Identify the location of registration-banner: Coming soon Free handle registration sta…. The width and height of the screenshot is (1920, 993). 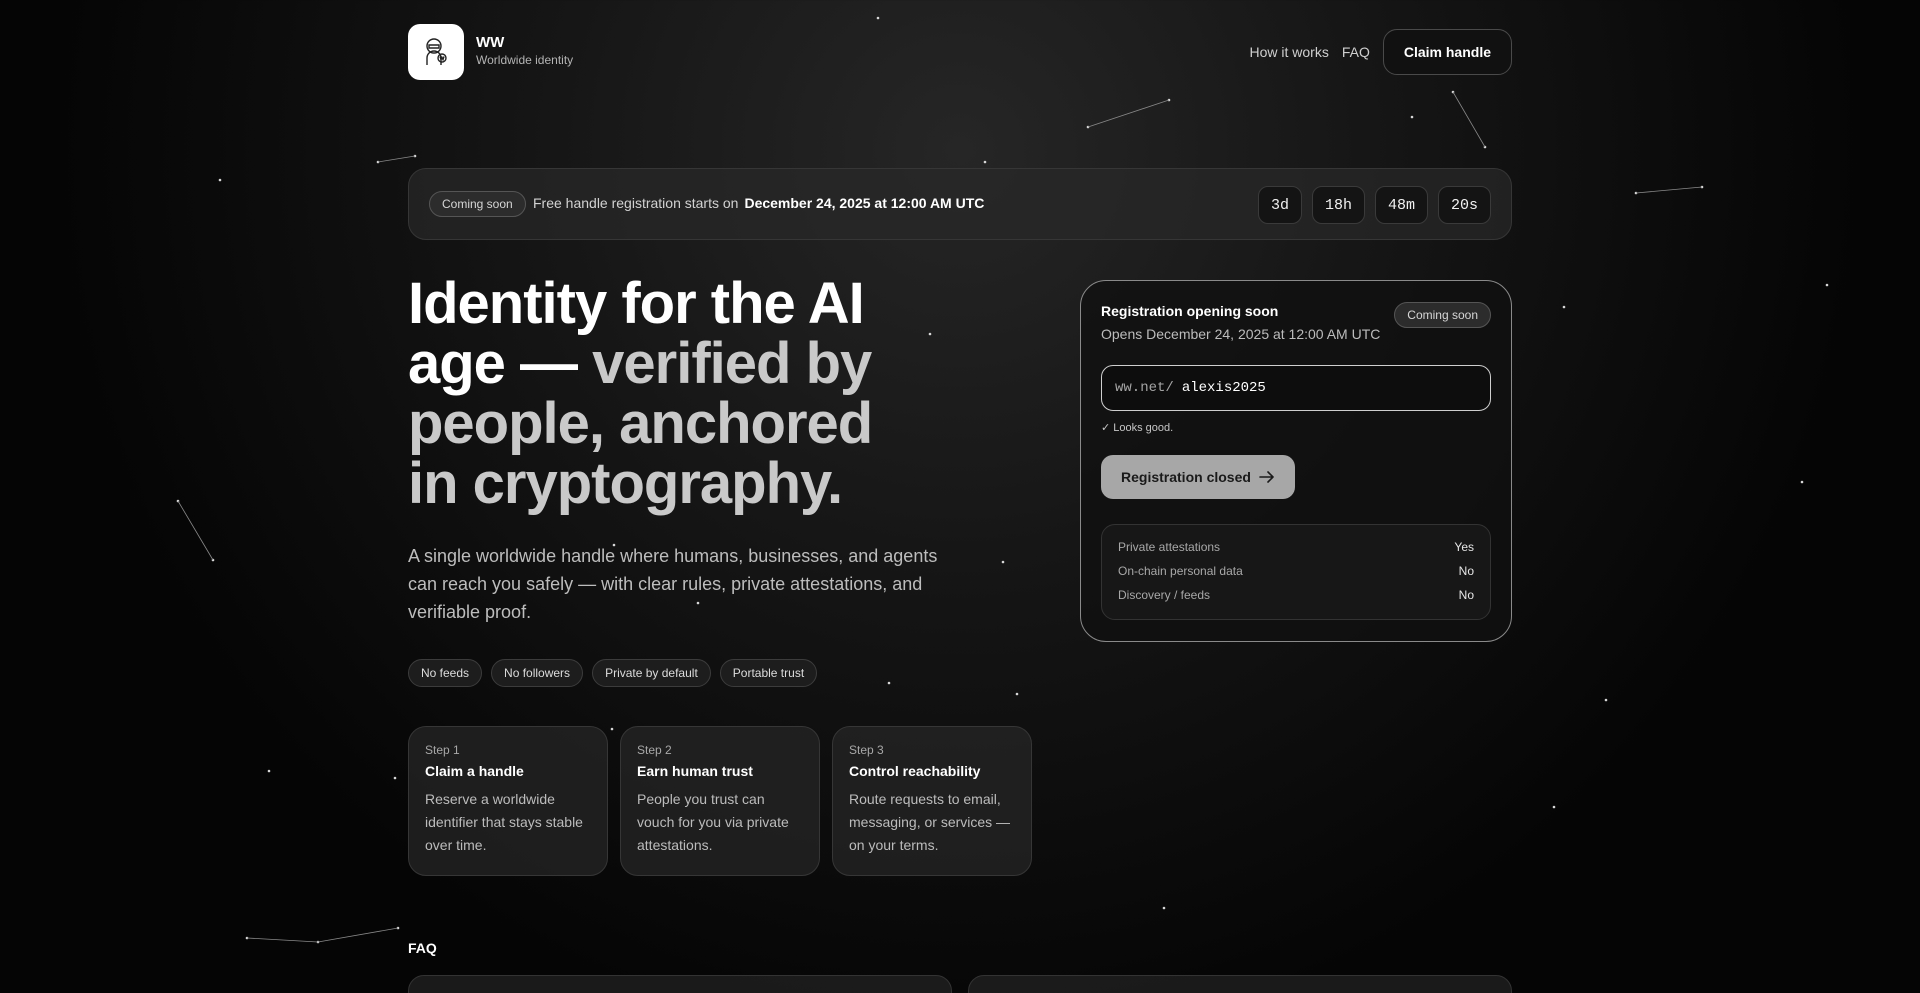
(960, 204).